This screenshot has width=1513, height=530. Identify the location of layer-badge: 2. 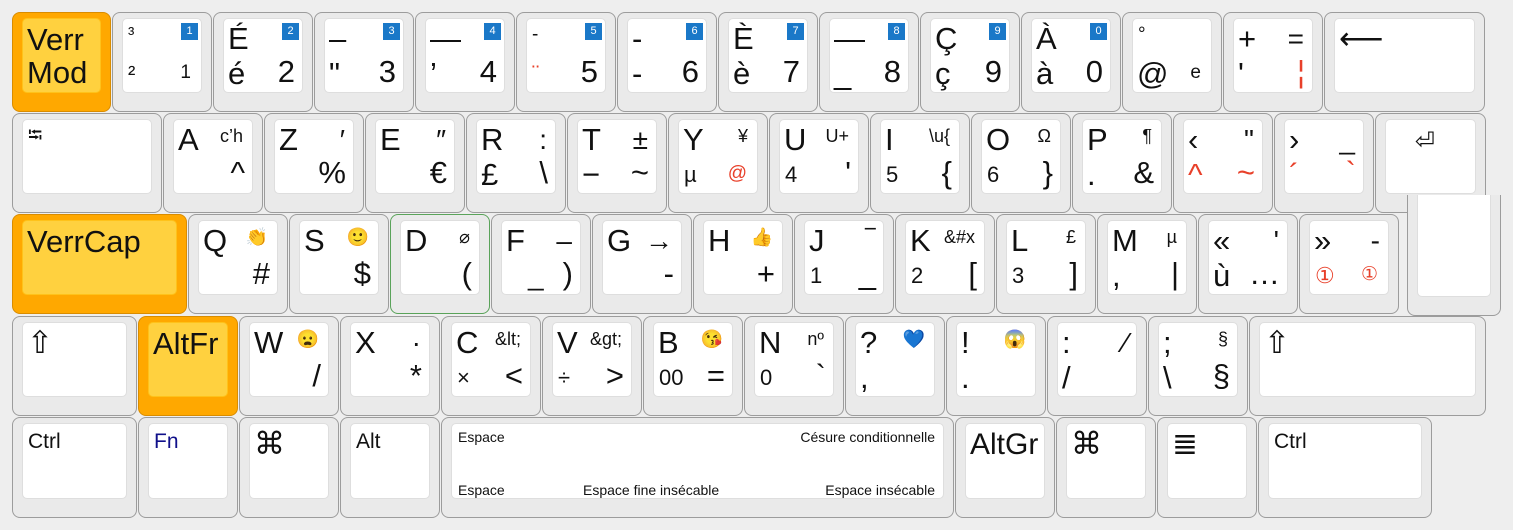
(290, 31).